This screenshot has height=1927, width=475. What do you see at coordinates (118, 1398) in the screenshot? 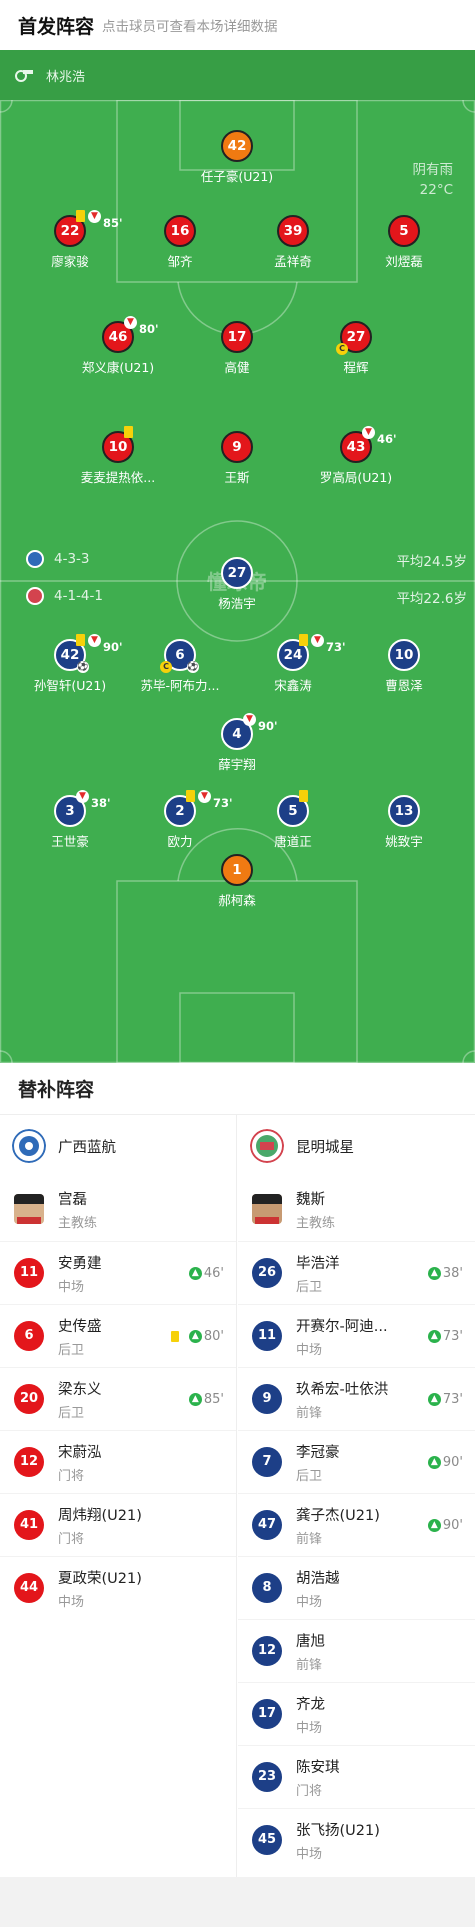
I see `sub-player-row: 20 梁东义 后卫 ▲ 85'` at bounding box center [118, 1398].